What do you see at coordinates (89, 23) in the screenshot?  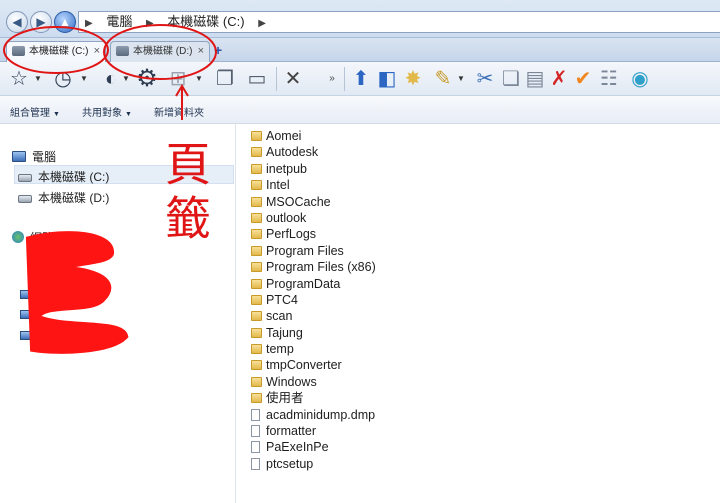 I see `breadcrumb-root-icon: ▶` at bounding box center [89, 23].